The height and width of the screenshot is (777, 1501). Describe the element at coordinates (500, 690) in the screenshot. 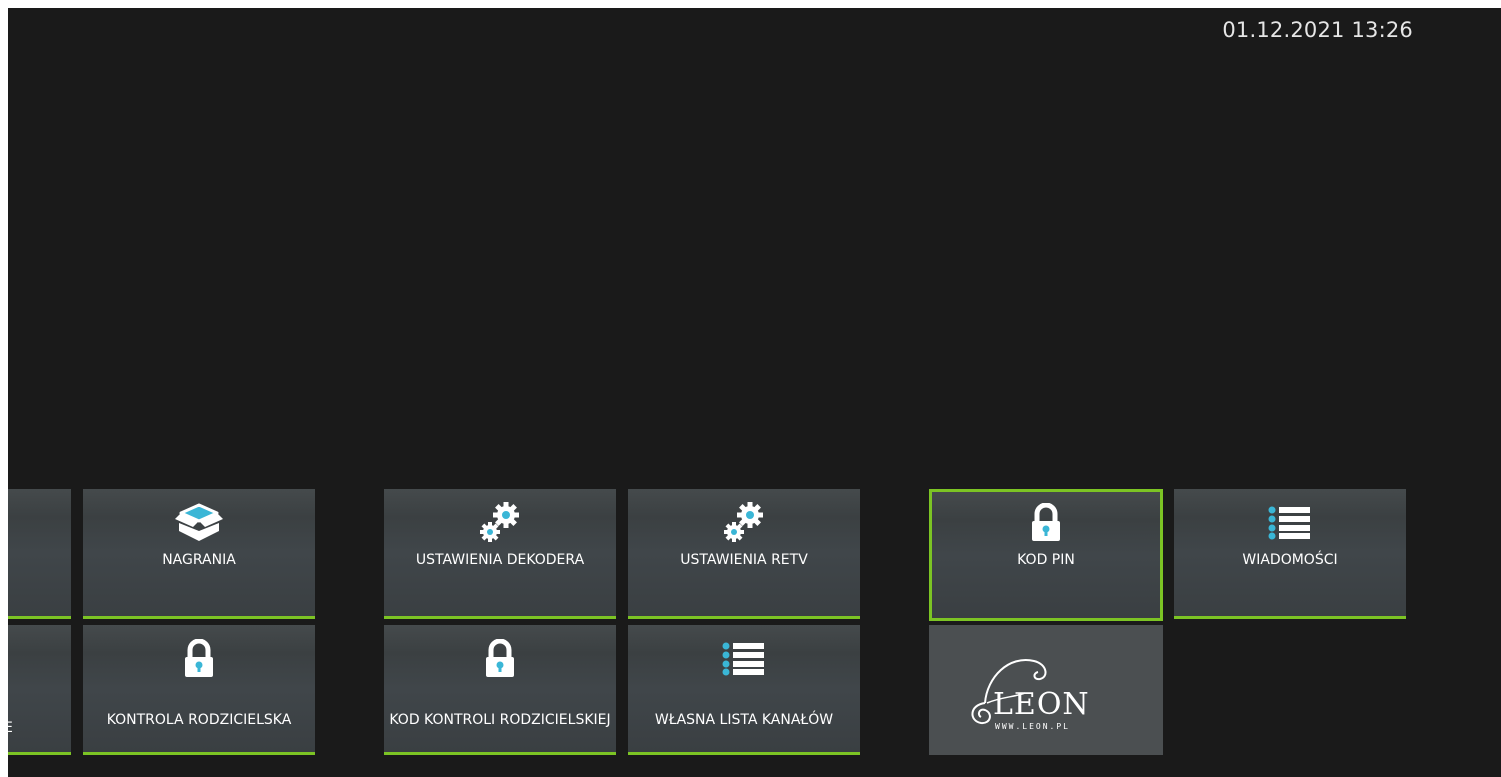

I see `tile-kod-kontroli-rodzicielskiej: KOD KONTROLI RODZICIELSKIEJ` at that location.